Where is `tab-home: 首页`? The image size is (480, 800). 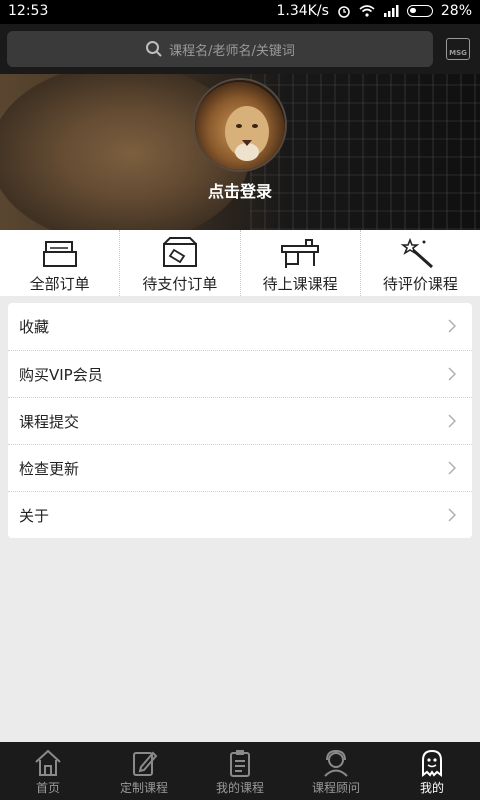
tab-home: 首页 is located at coordinates (48, 771).